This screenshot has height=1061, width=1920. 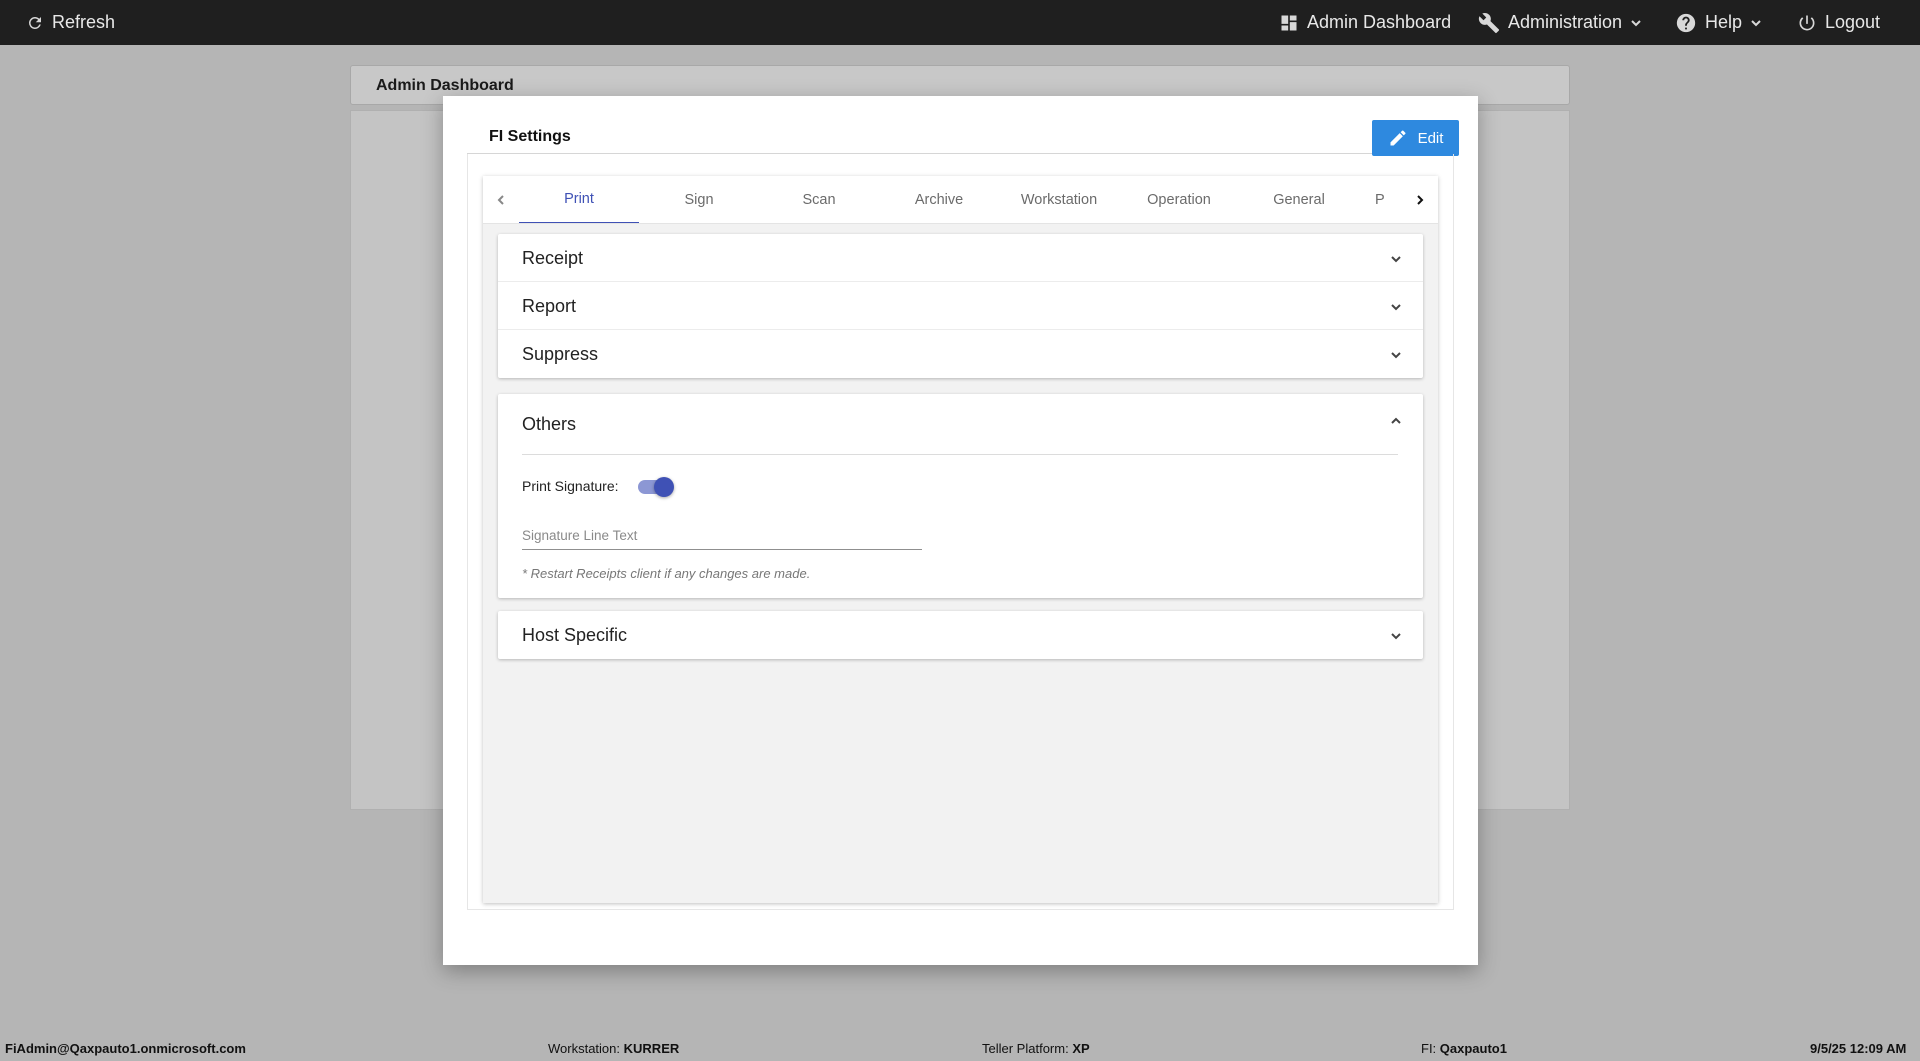 I want to click on toggle-knob, so click(x=664, y=487).